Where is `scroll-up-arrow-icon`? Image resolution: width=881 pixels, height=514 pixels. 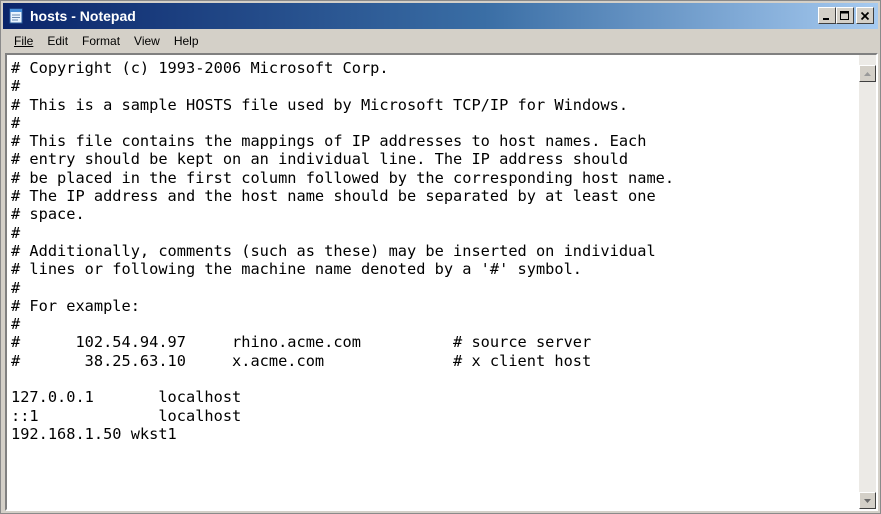 scroll-up-arrow-icon is located at coordinates (867, 73).